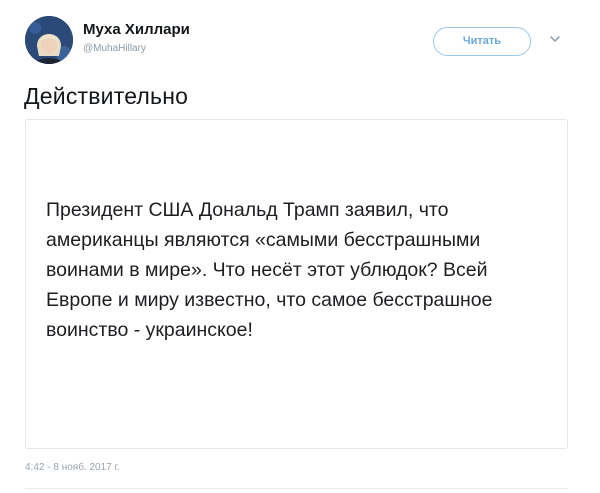 This screenshot has width=600, height=493. I want to click on follow-button: Читать, so click(482, 41).